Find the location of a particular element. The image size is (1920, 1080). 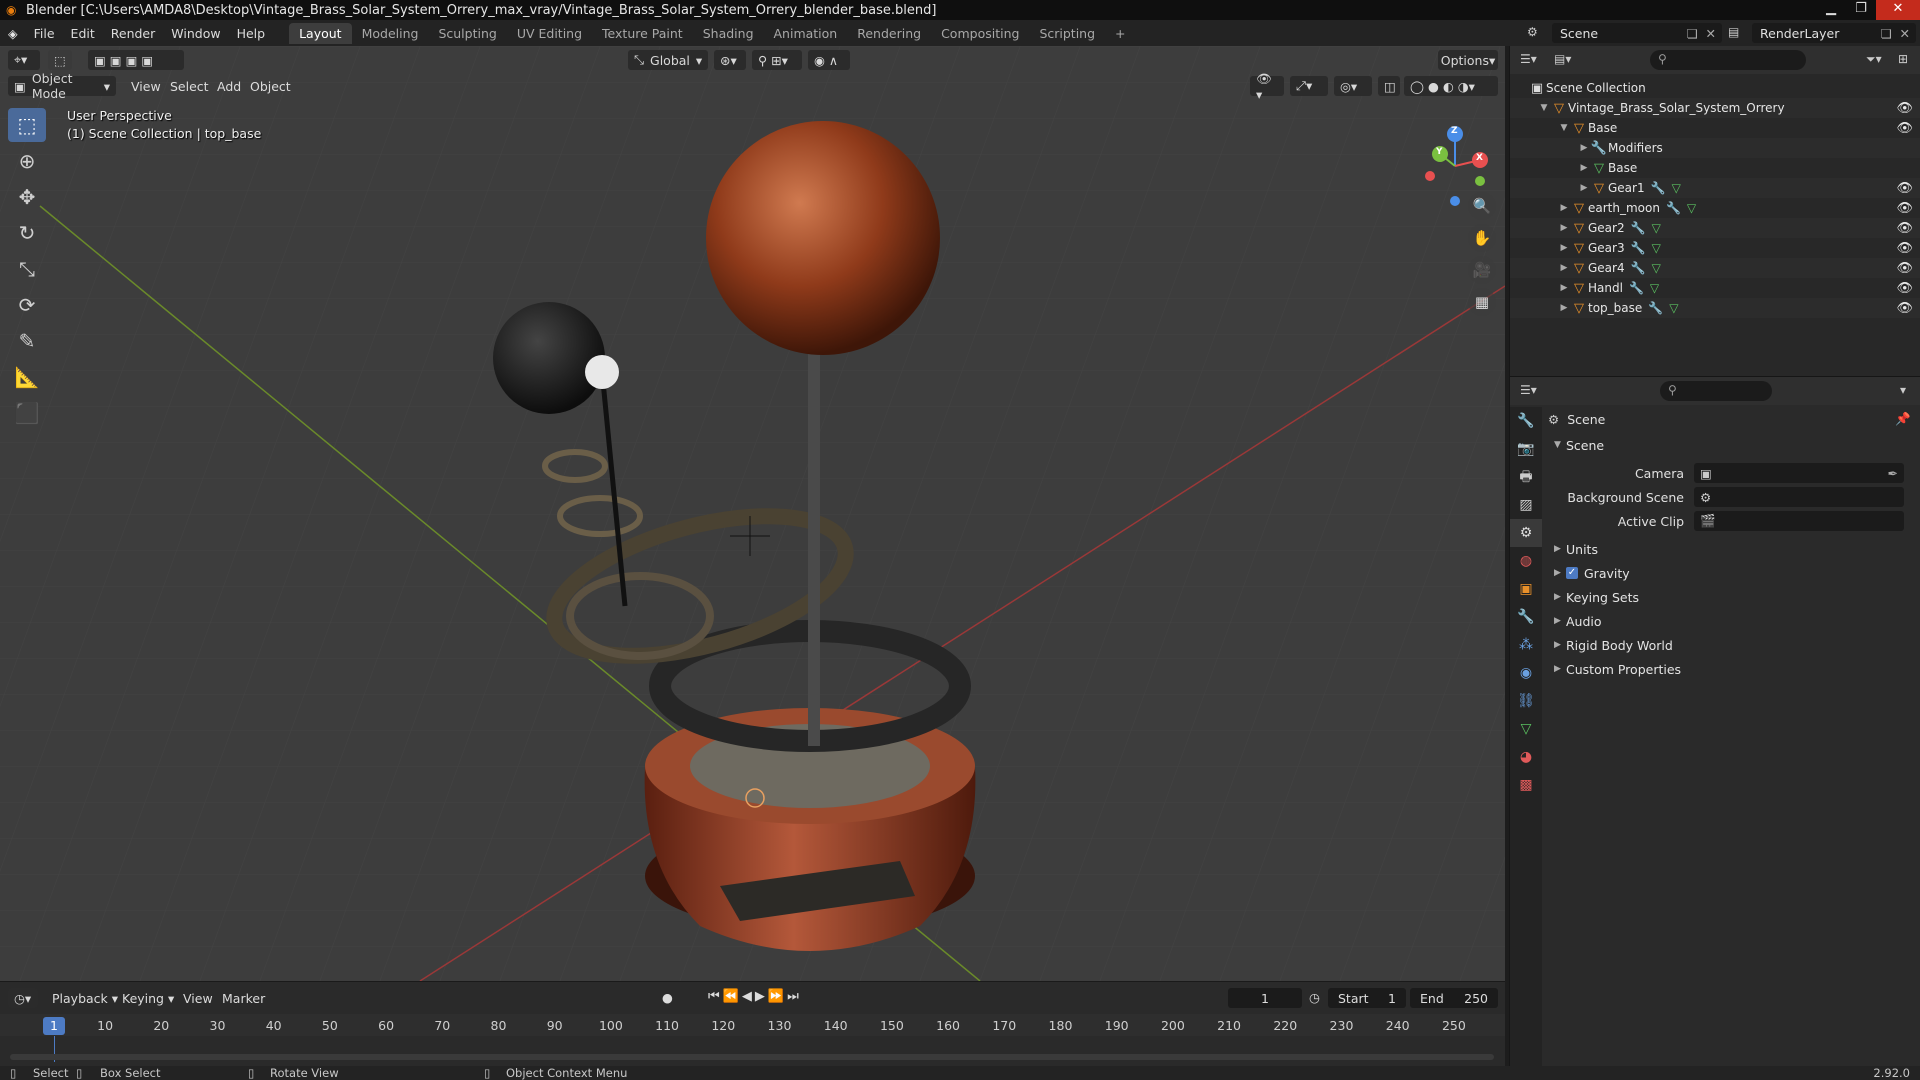

units-panel-header: ▶ Units is located at coordinates (1732, 549).